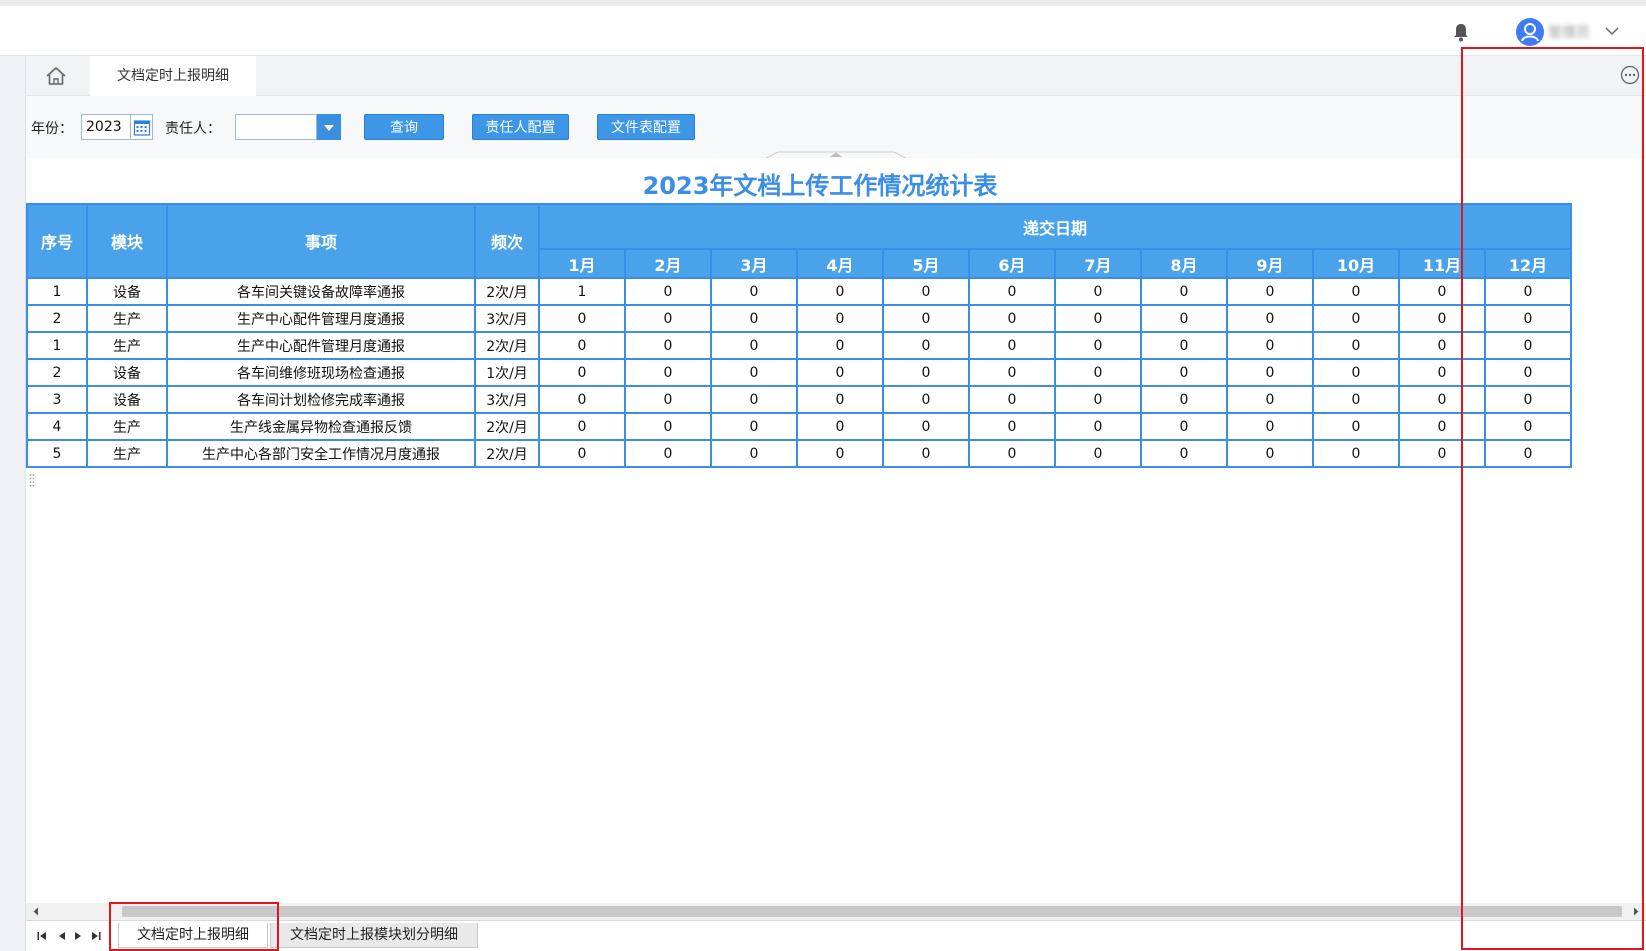  What do you see at coordinates (321, 318) in the screenshot?
I see `cell-item: 生产中心配件管理月度通报` at bounding box center [321, 318].